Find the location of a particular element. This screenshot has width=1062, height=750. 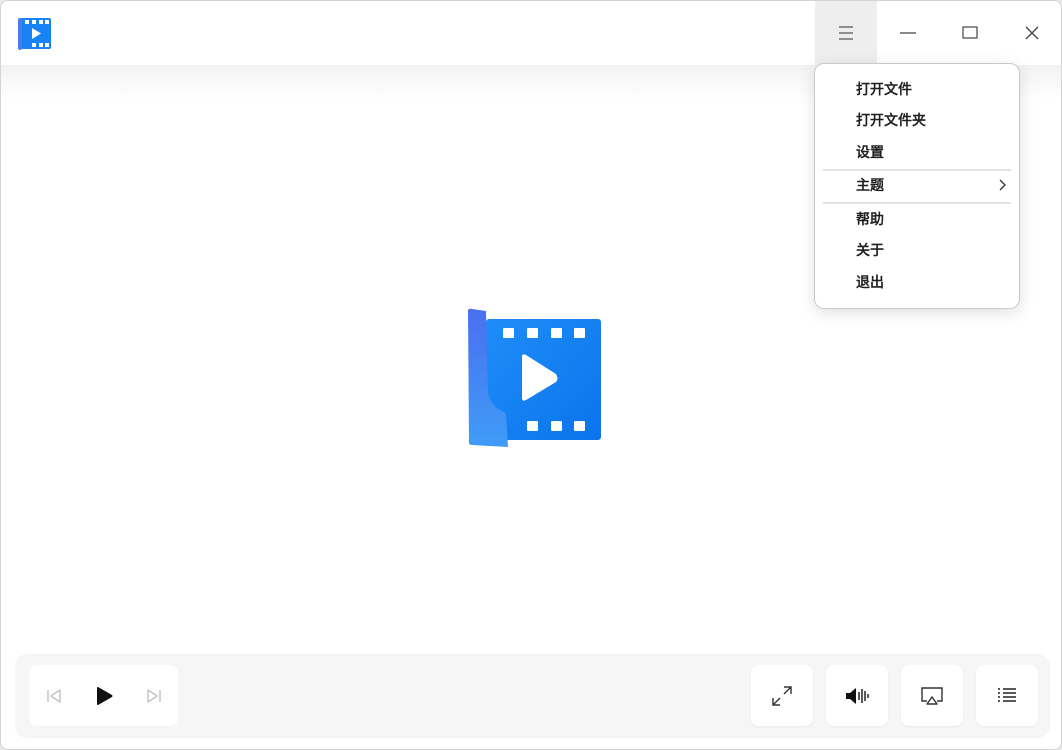

close-icon is located at coordinates (1032, 33).